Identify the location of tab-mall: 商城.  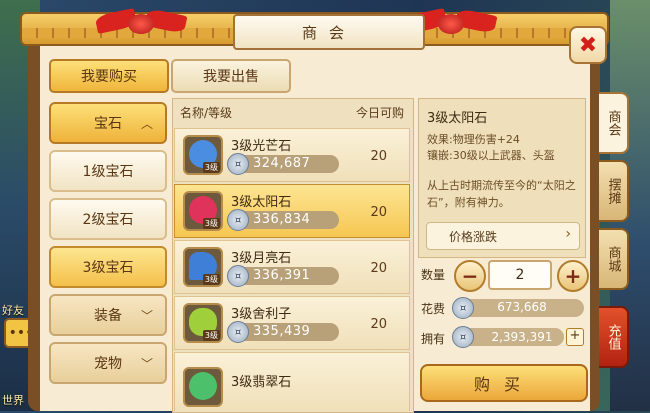
(614, 259).